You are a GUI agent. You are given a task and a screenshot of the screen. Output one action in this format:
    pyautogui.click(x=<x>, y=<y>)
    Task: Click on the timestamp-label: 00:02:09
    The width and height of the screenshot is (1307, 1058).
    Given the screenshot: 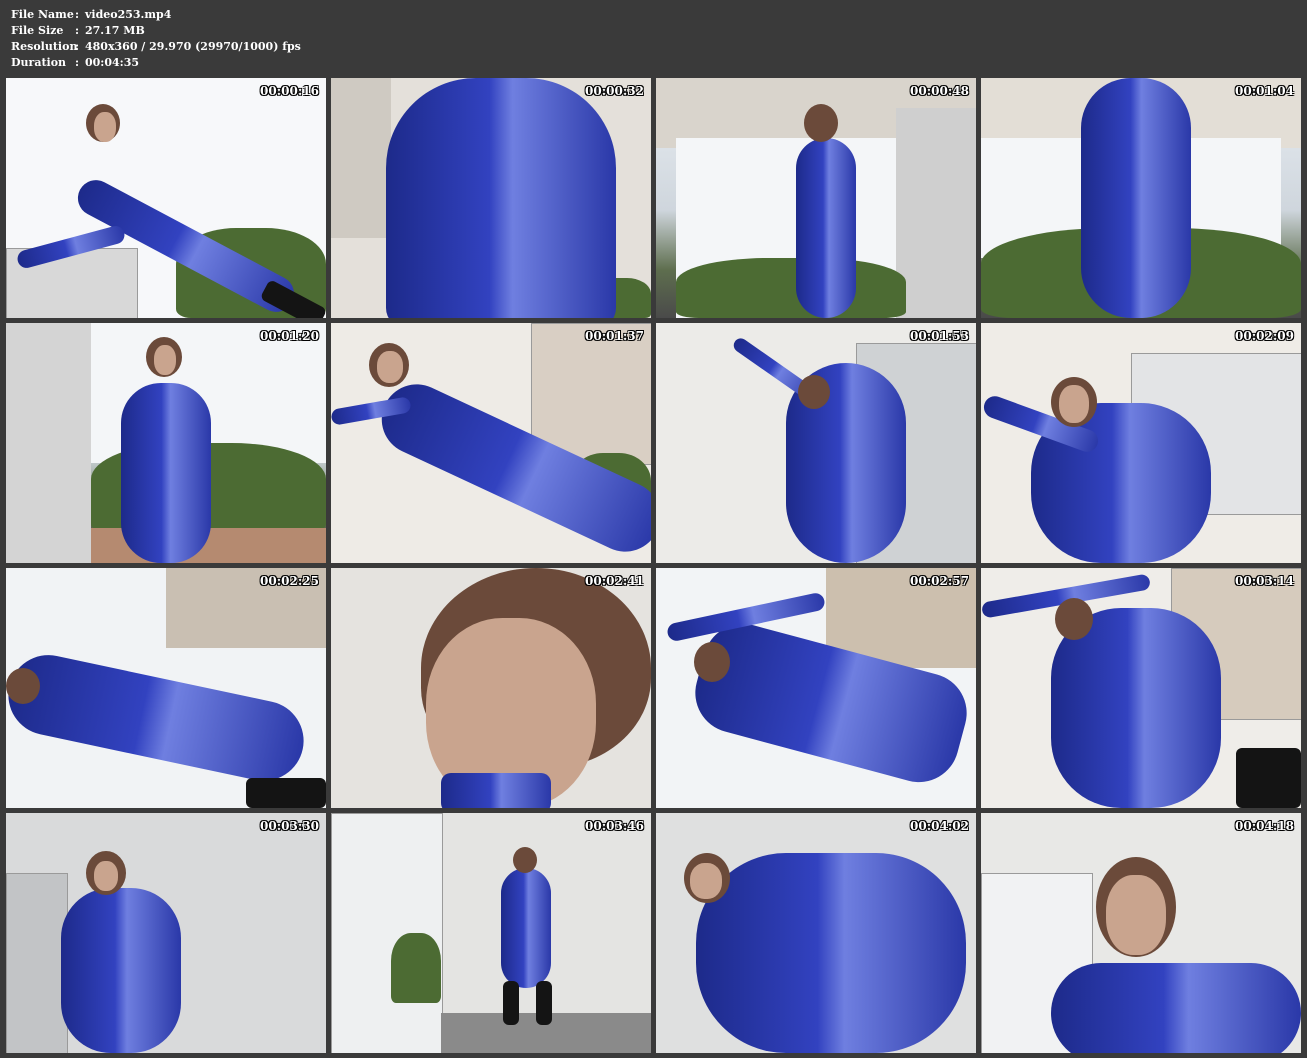 What is the action you would take?
    pyautogui.click(x=1264, y=336)
    